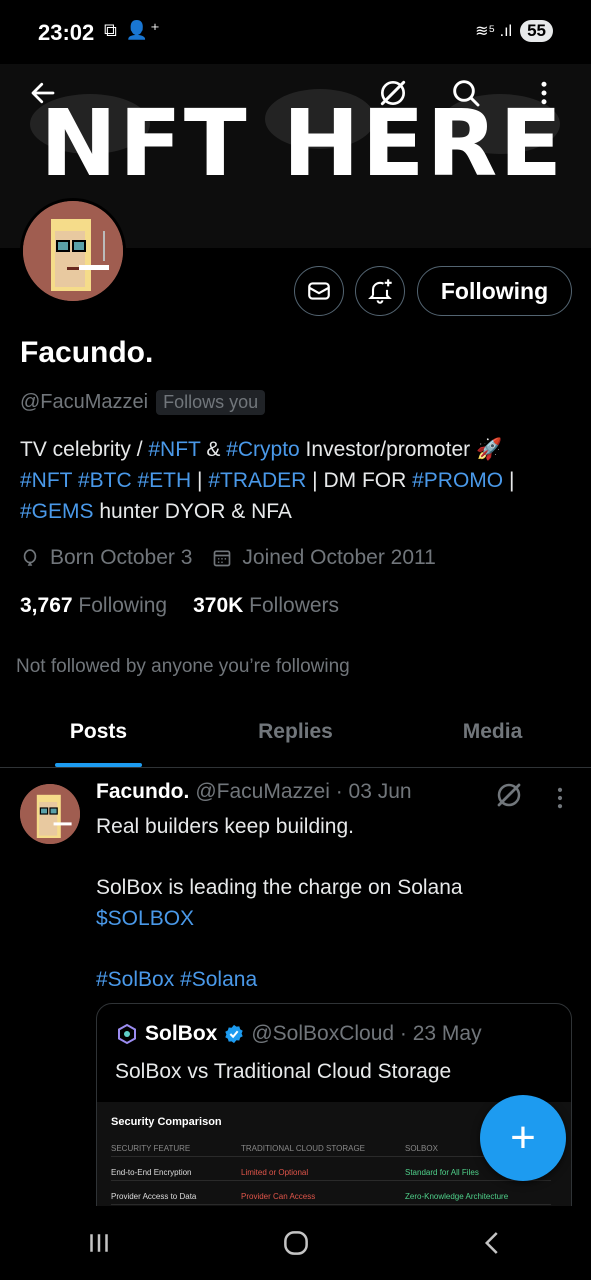  Describe the element at coordinates (30, 557) in the screenshot. I see `balloon-icon` at that location.